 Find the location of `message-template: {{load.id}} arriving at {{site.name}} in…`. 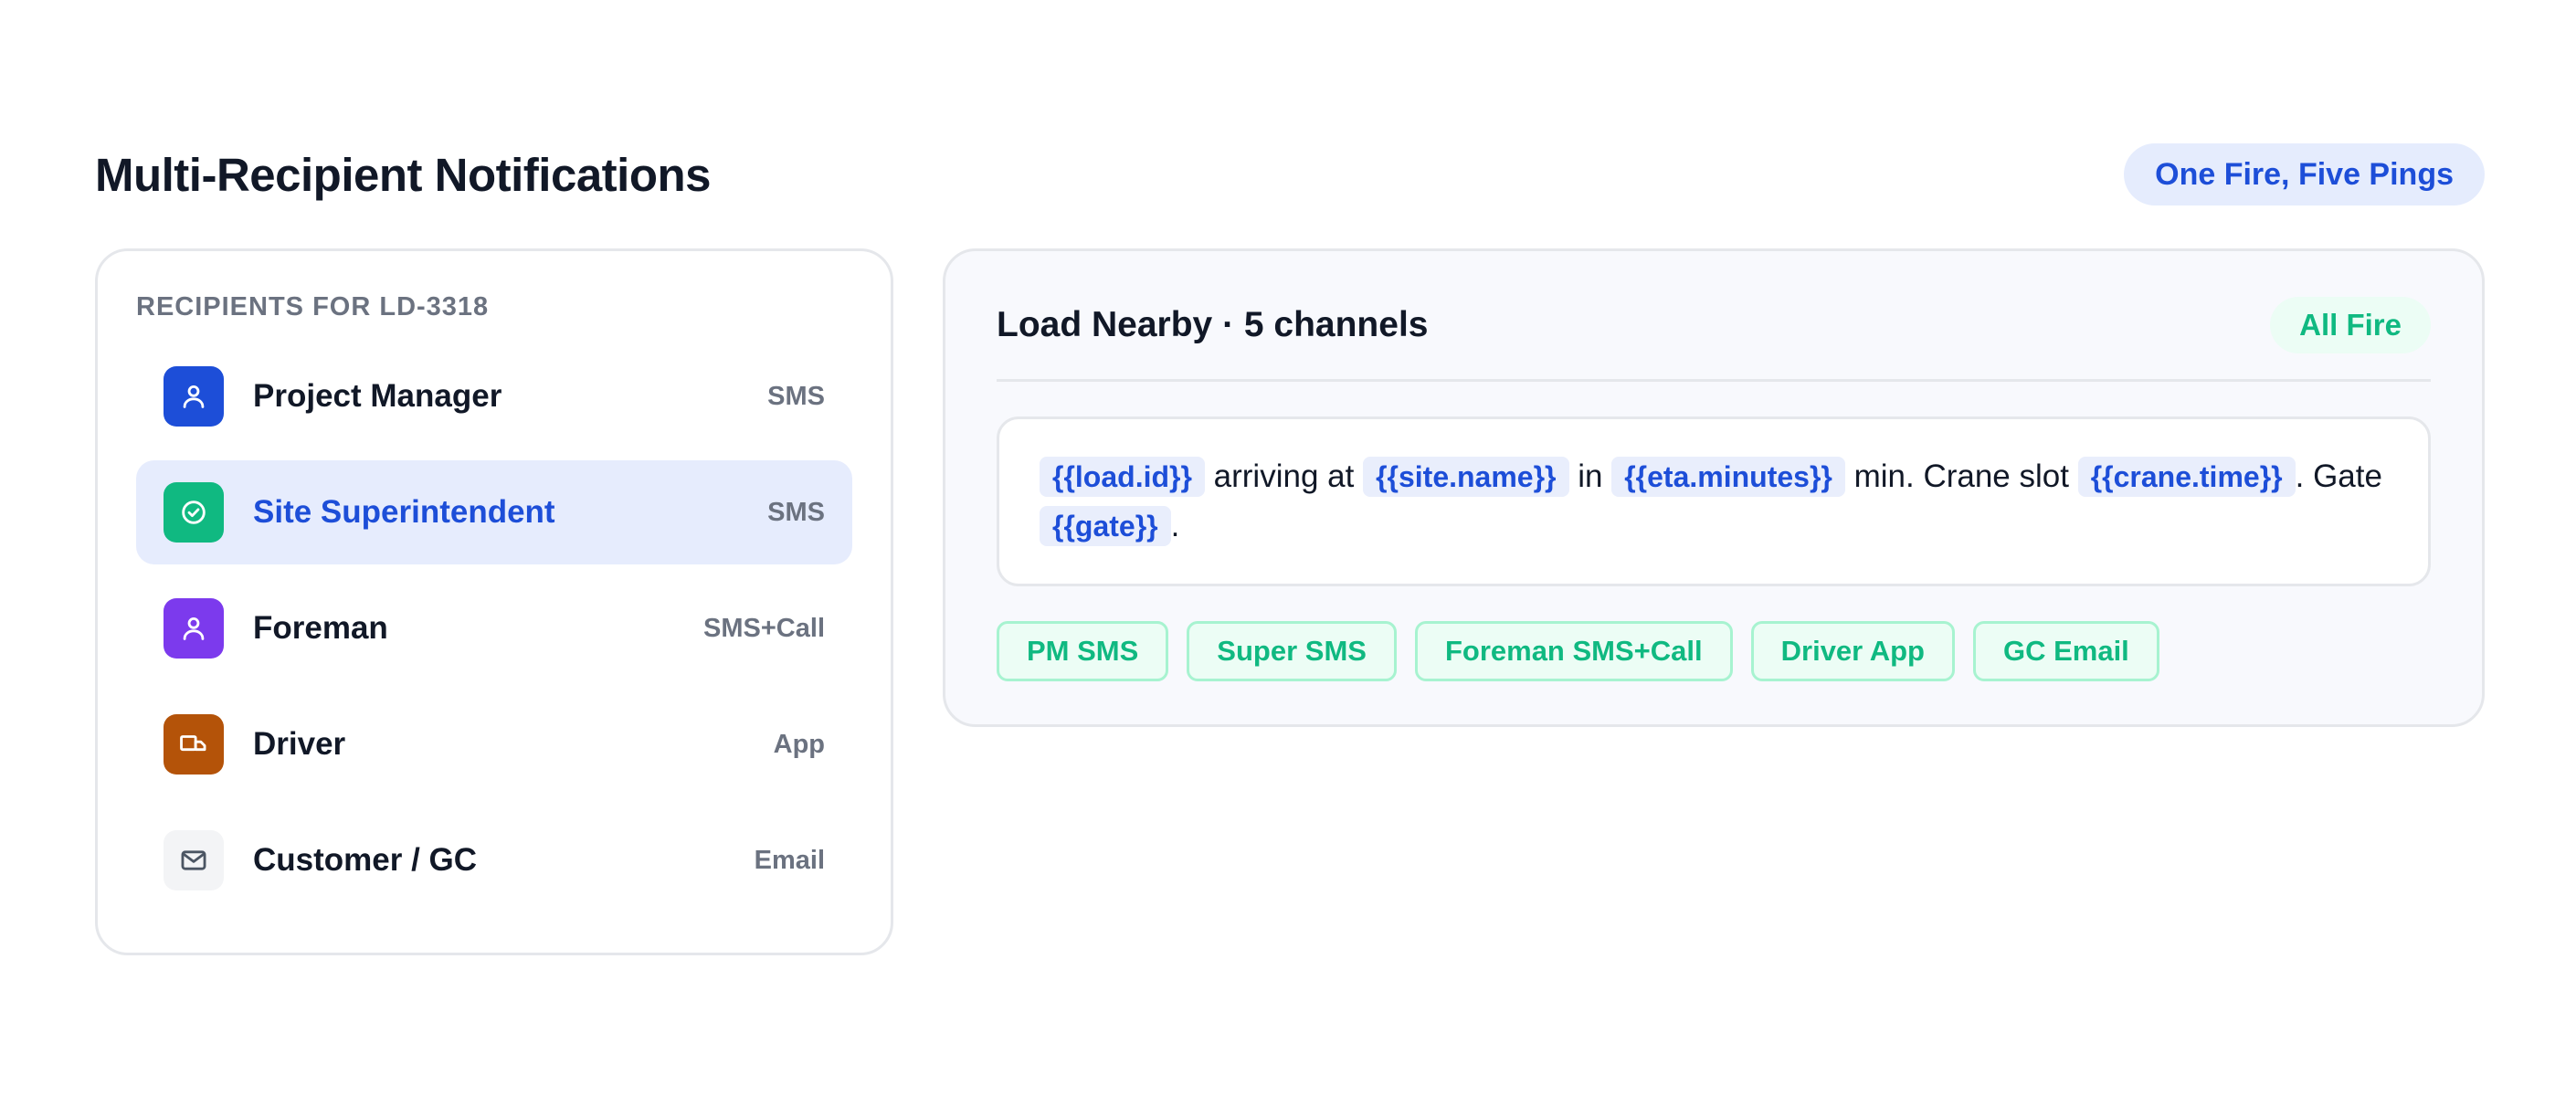

message-template: {{load.id}} arriving at {{site.name}} in… is located at coordinates (1714, 501).